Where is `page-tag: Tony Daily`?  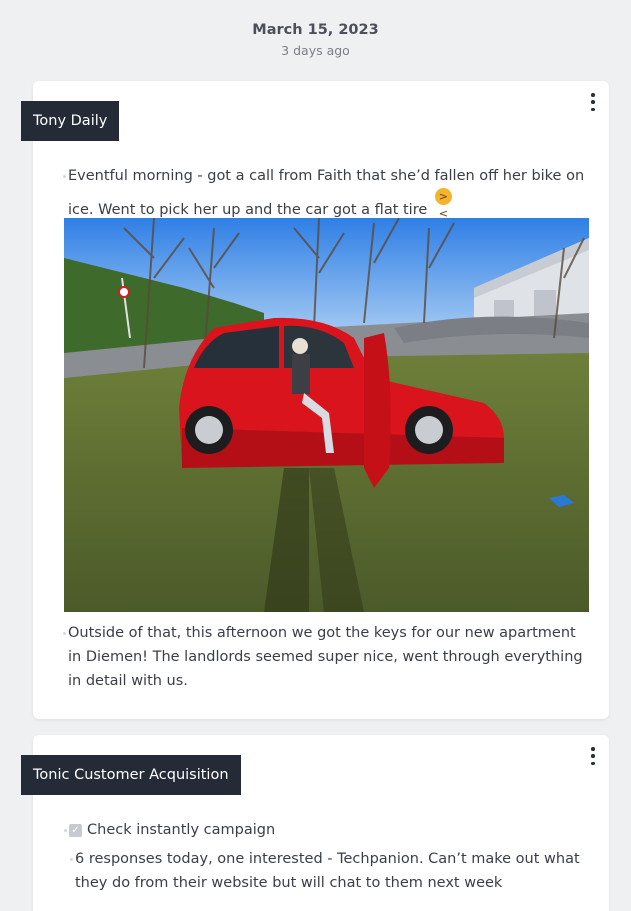
page-tag: Tony Daily is located at coordinates (70, 121).